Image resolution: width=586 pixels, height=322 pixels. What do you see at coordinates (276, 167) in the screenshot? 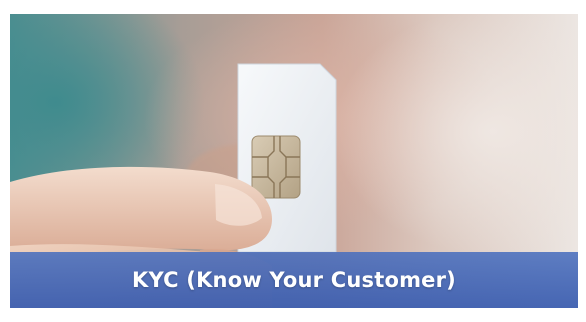
I see `sim-chip` at bounding box center [276, 167].